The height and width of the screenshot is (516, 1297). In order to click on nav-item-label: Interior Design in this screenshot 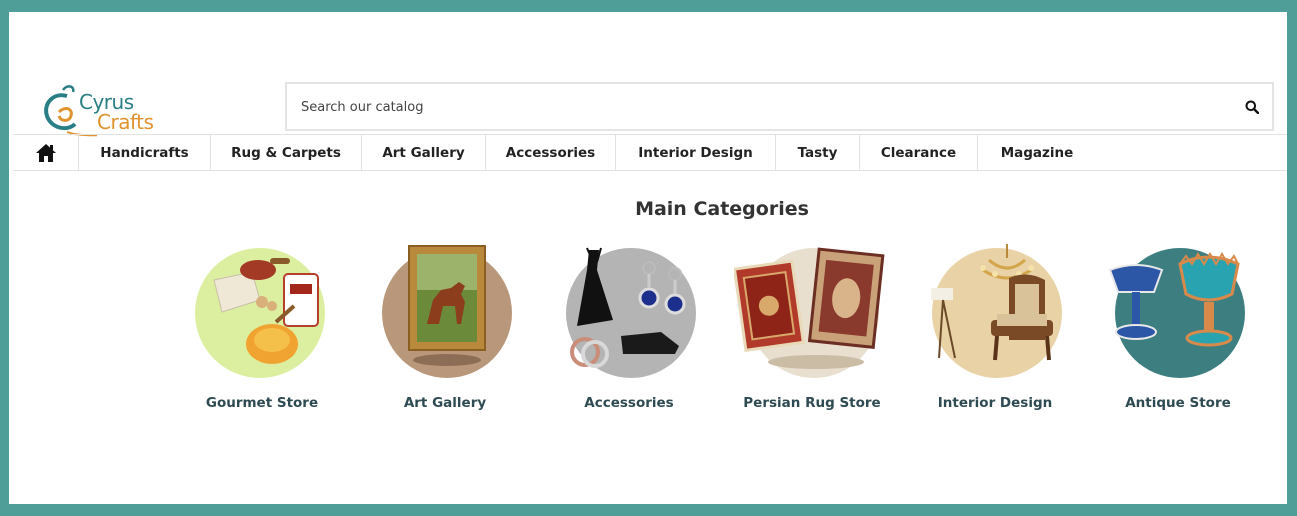, I will do `click(695, 152)`.